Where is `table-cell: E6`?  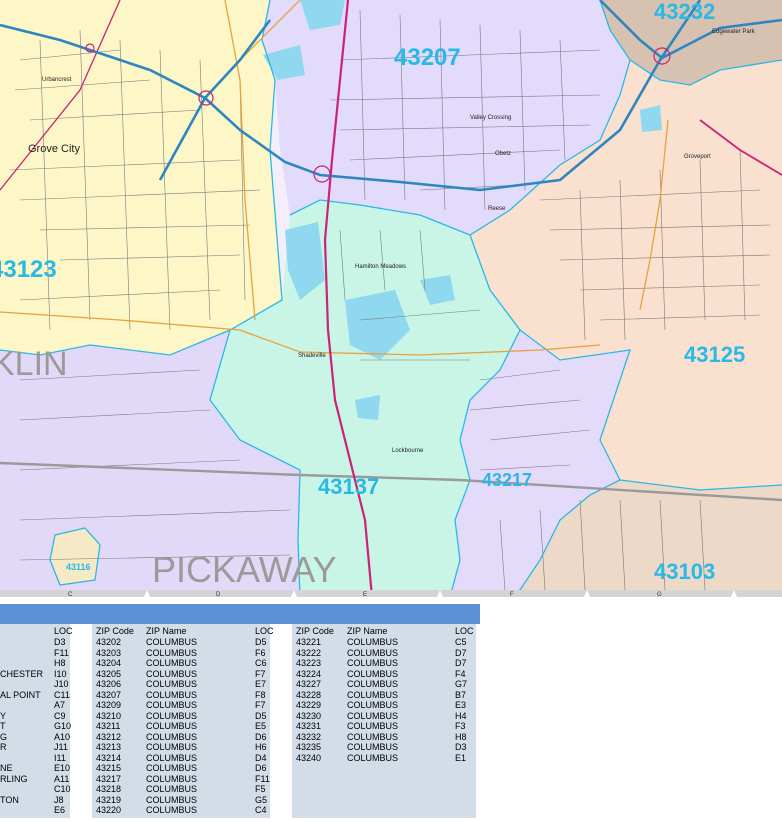 table-cell: E6 is located at coordinates (60, 810).